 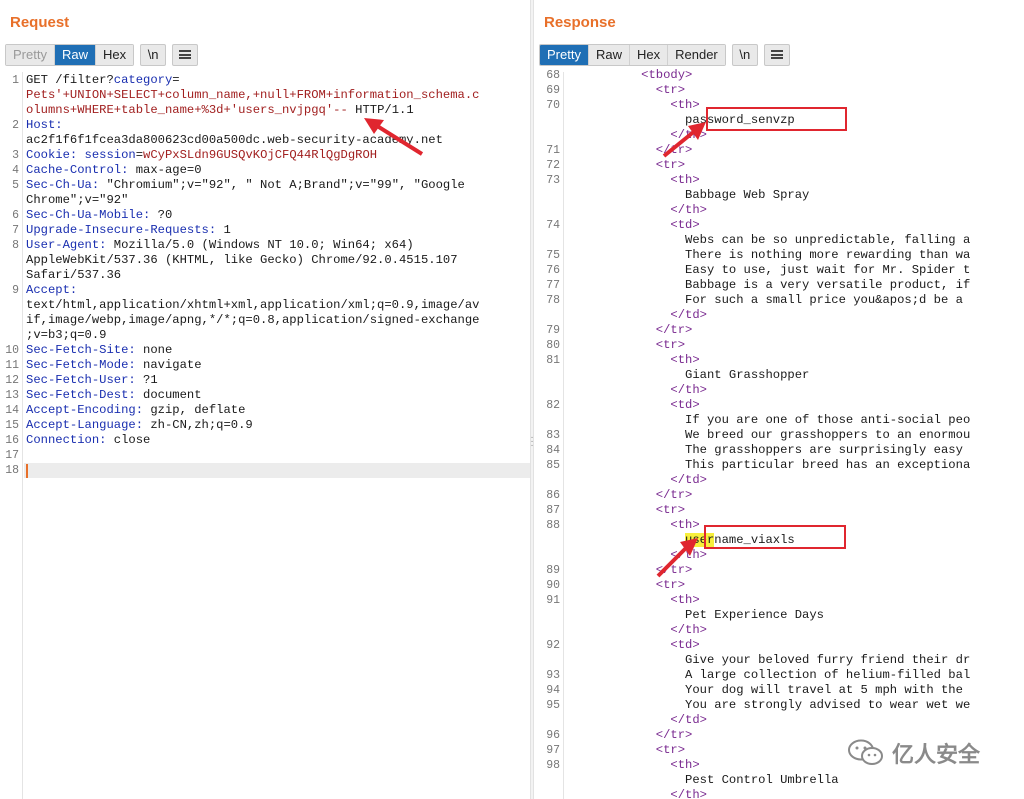 What do you see at coordinates (553, 270) in the screenshot?
I see `line-number: 76` at bounding box center [553, 270].